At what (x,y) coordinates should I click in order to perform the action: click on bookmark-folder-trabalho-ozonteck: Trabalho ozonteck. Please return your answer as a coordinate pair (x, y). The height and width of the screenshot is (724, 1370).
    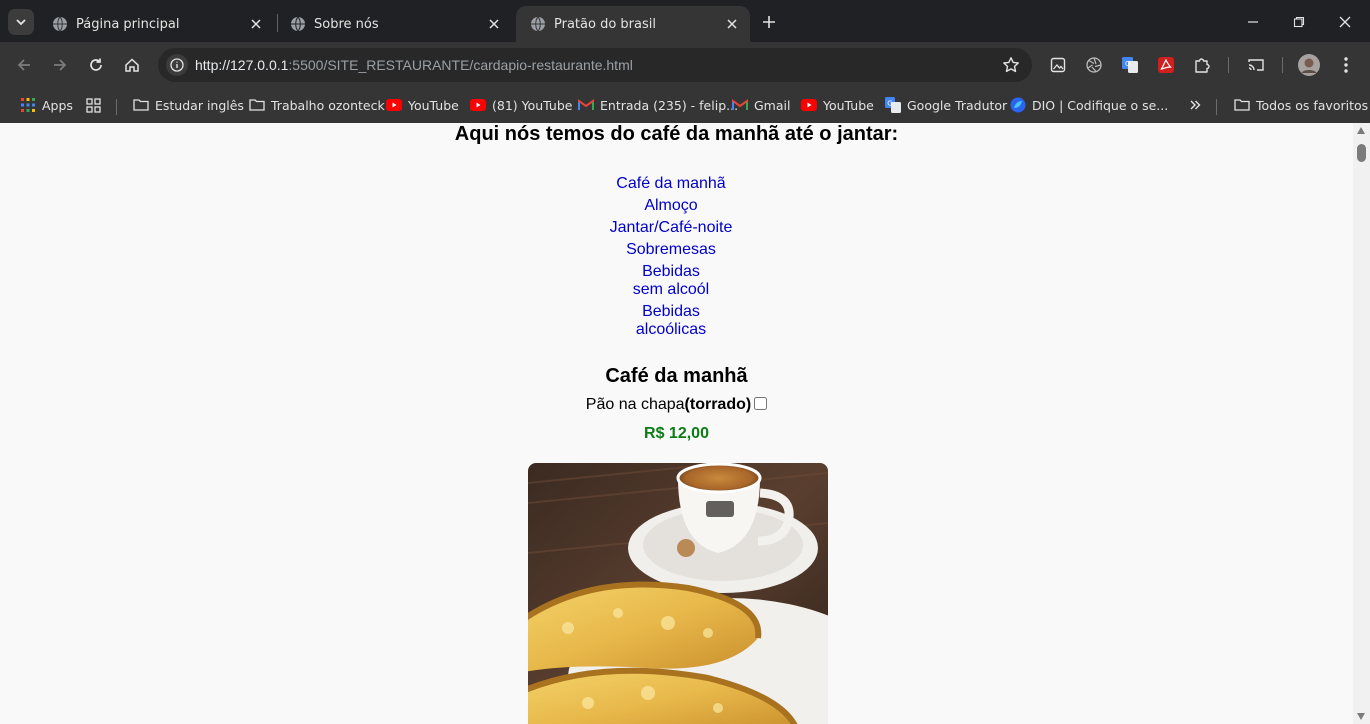
    Looking at the image, I should click on (317, 105).